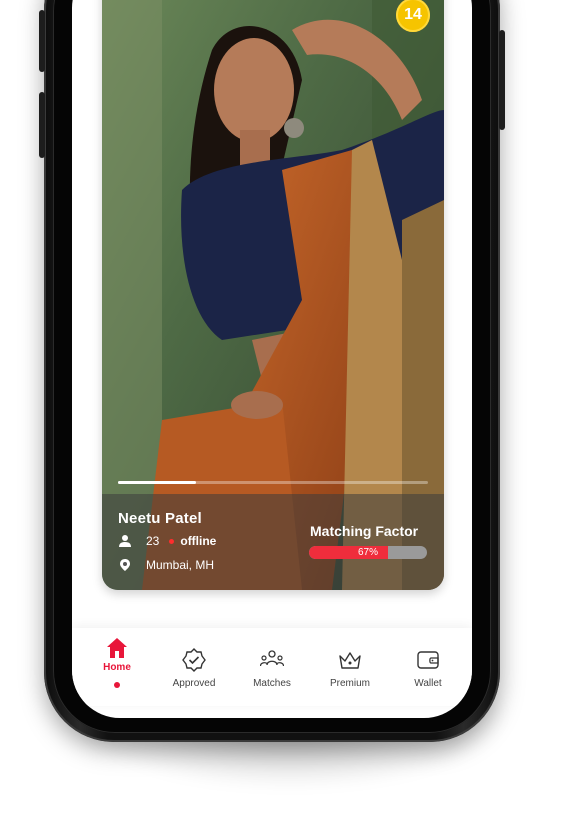  I want to click on wallet-icon, so click(428, 660).